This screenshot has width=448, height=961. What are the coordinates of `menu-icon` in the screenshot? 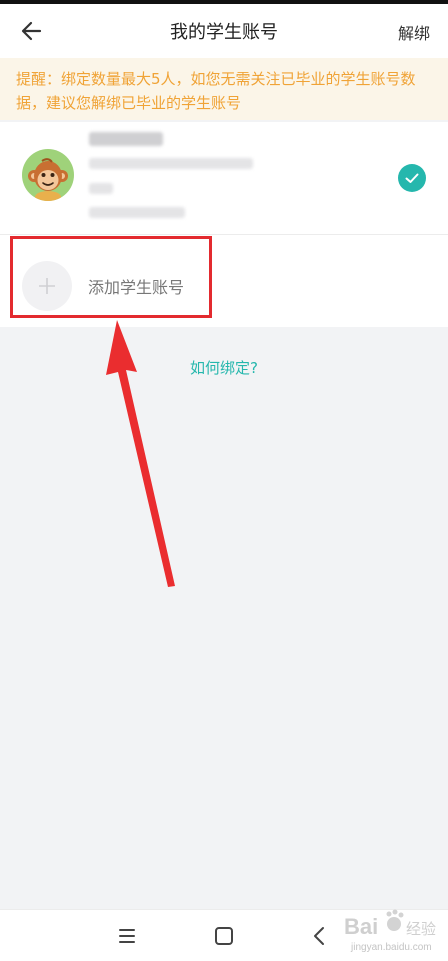 It's located at (127, 936).